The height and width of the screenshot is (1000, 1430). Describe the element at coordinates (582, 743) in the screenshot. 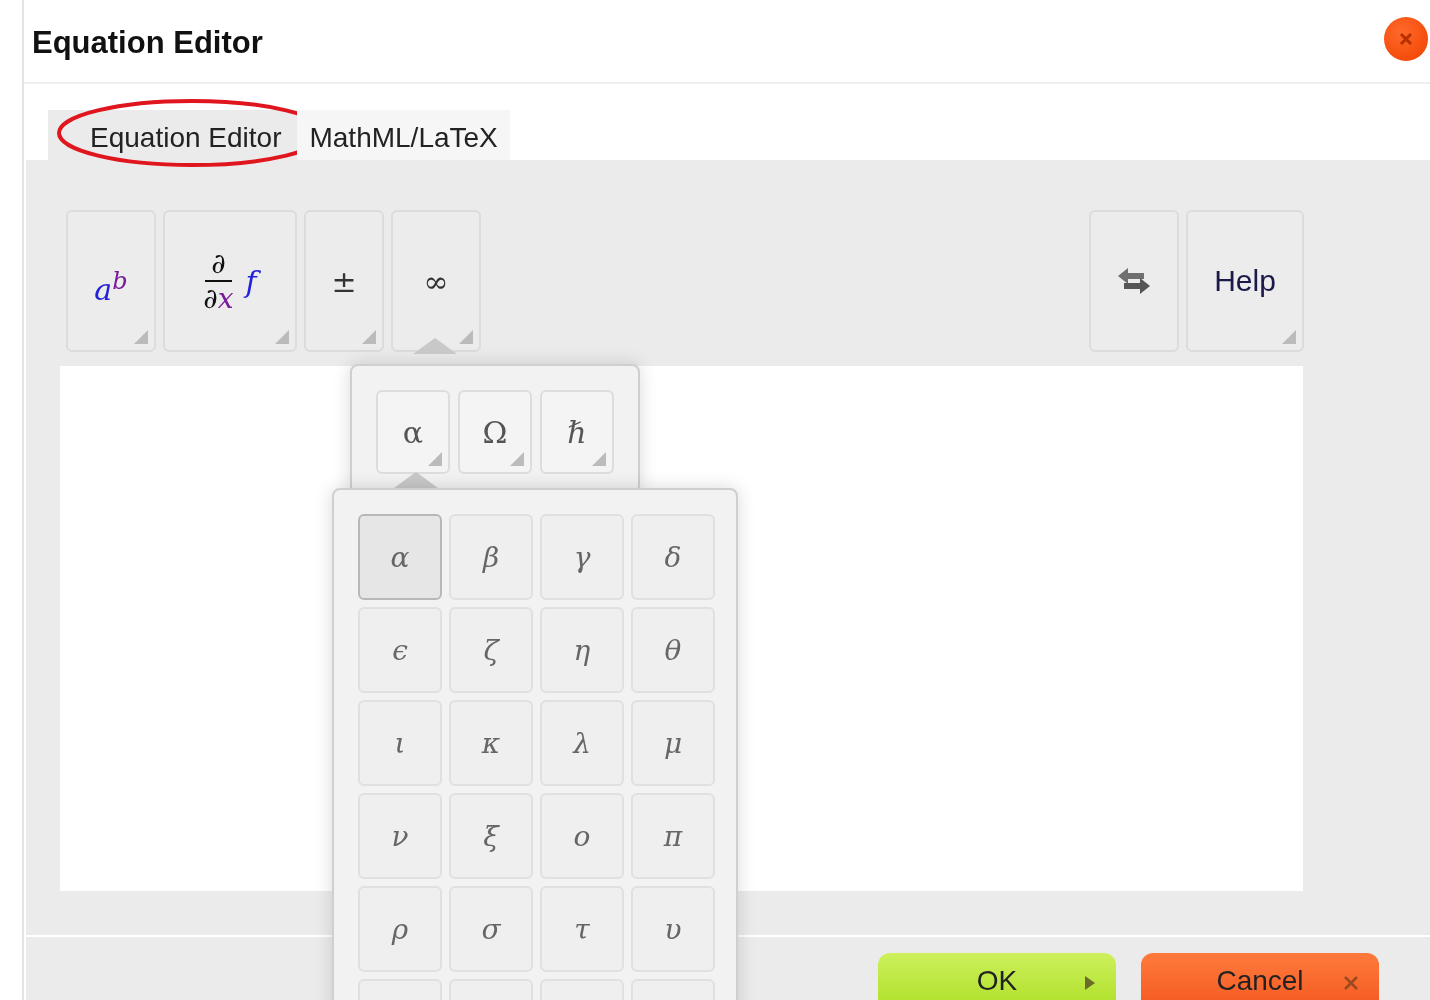

I see `symbol-key: λ` at that location.